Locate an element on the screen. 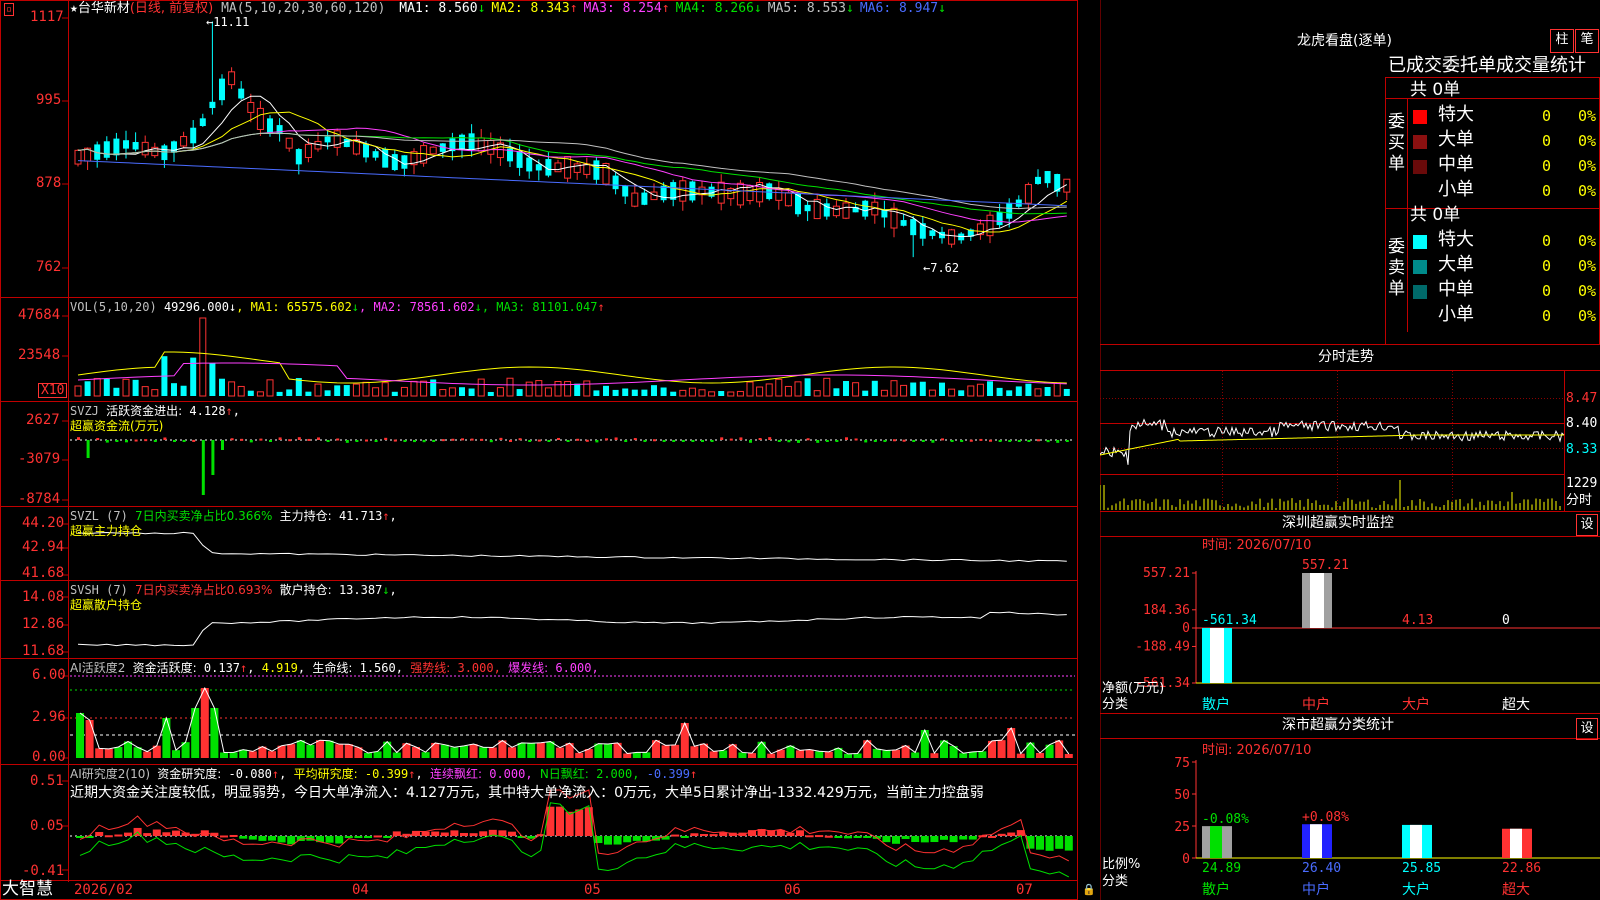 This screenshot has width=1600, height=900. favorite-star-icon: ★ is located at coordinates (74, 8).